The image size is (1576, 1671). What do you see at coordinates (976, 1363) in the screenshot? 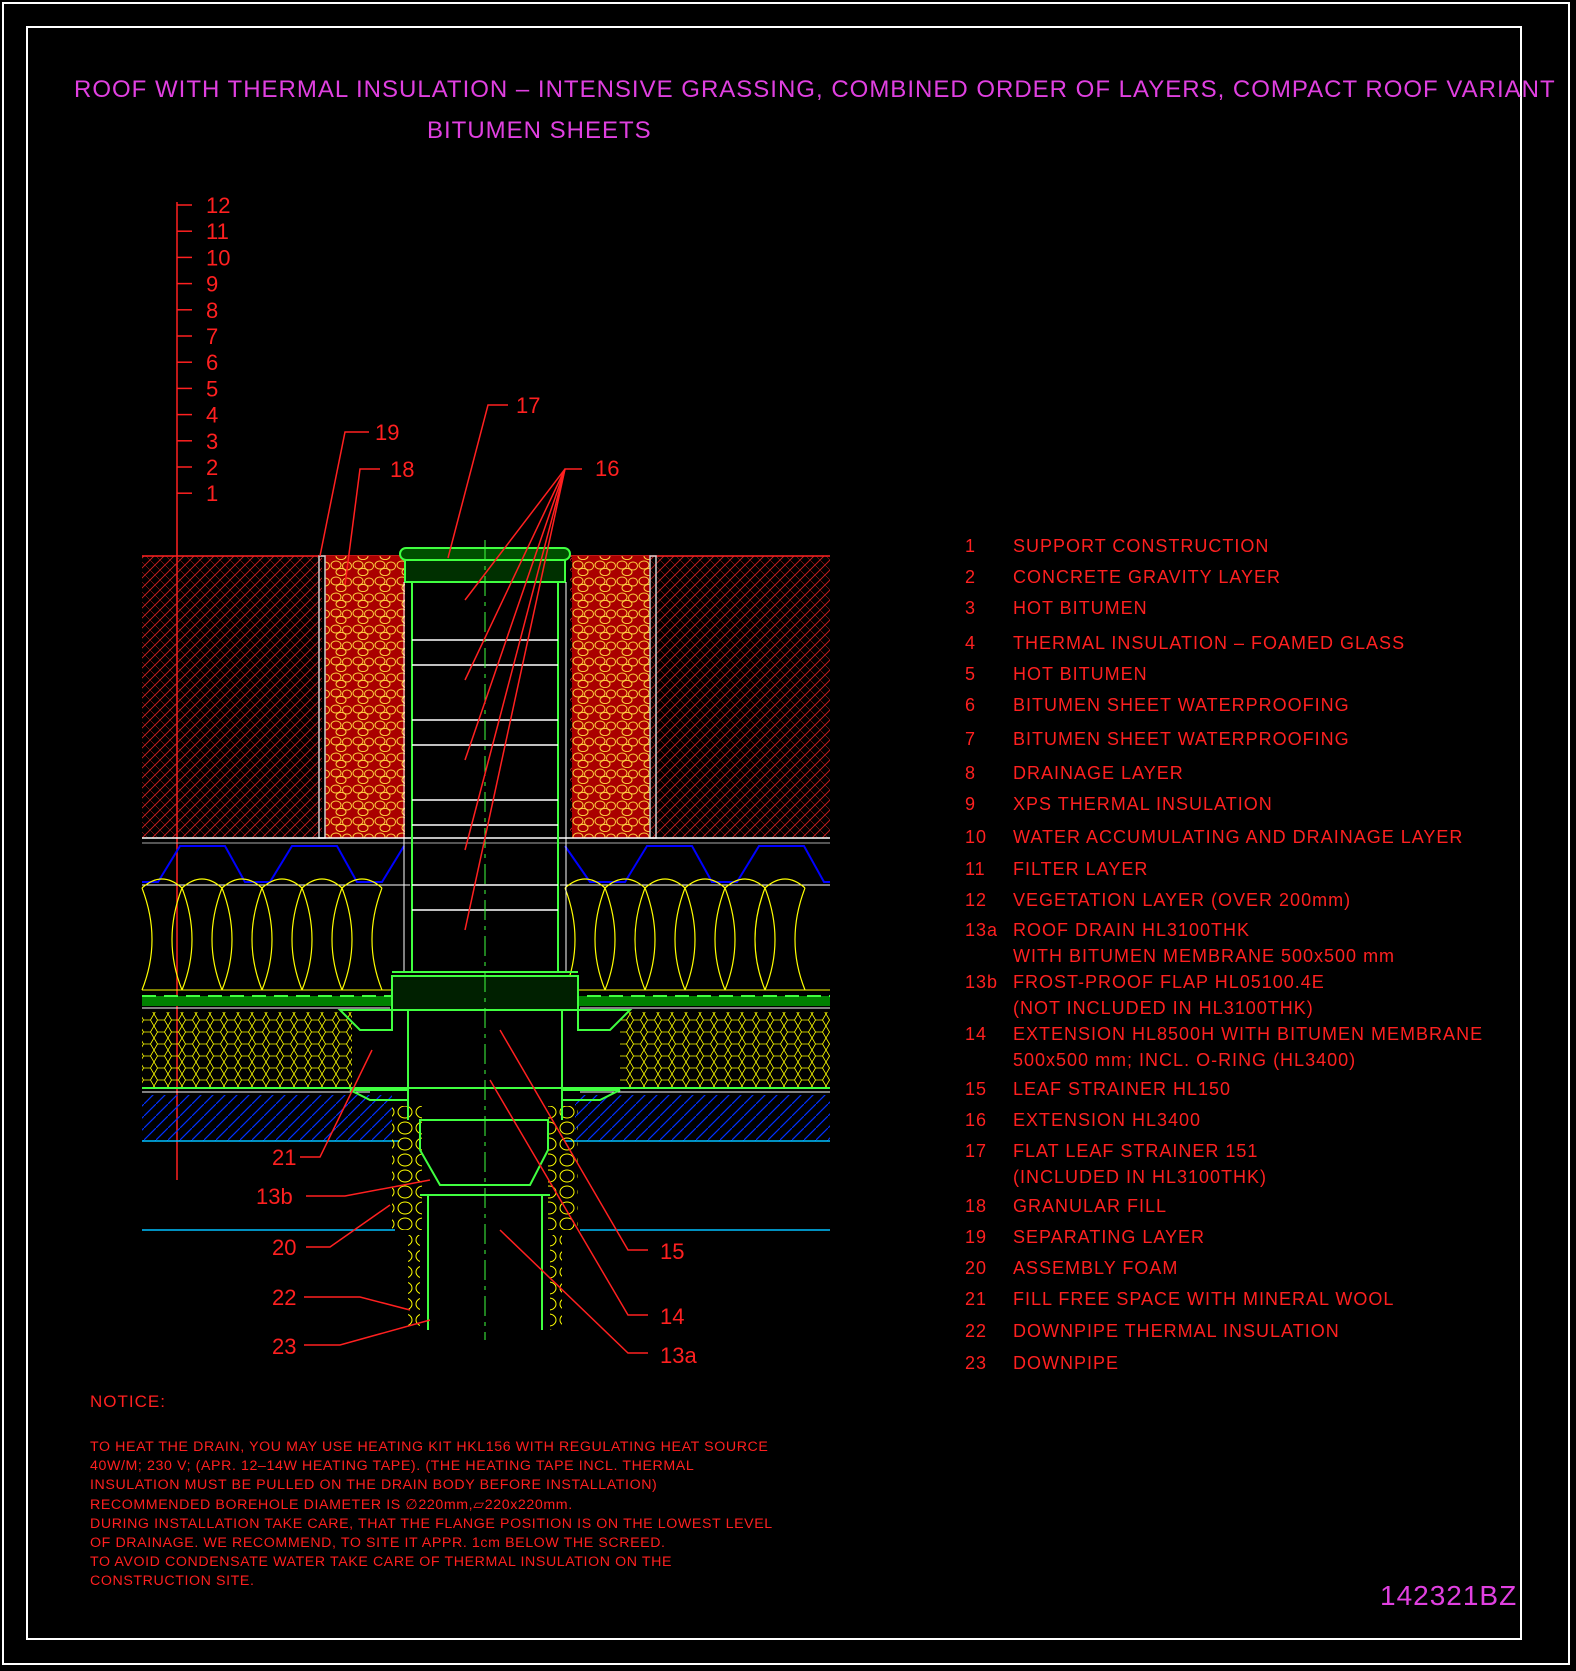
I see `legend-number: 23` at bounding box center [976, 1363].